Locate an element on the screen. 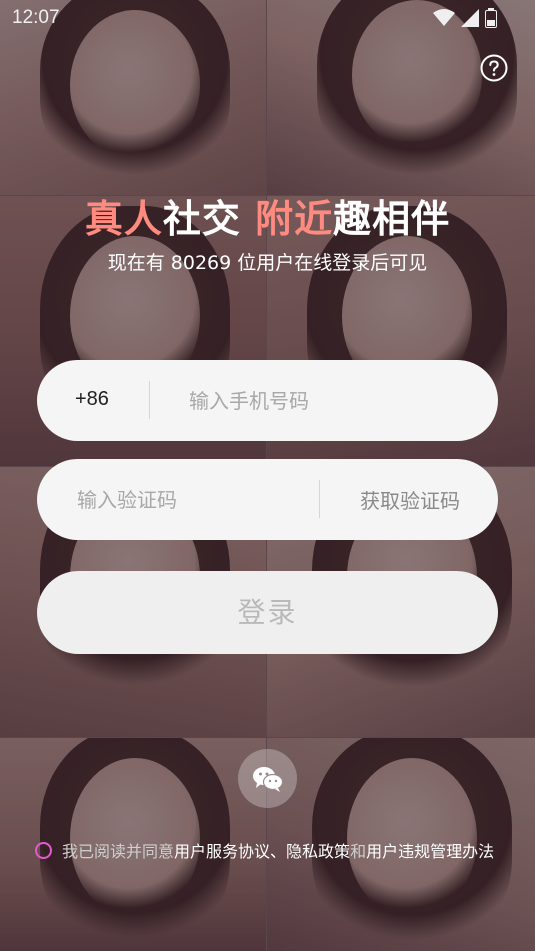 The image size is (535, 951). violation-rules-link: 用户违规管理办法 is located at coordinates (430, 851).